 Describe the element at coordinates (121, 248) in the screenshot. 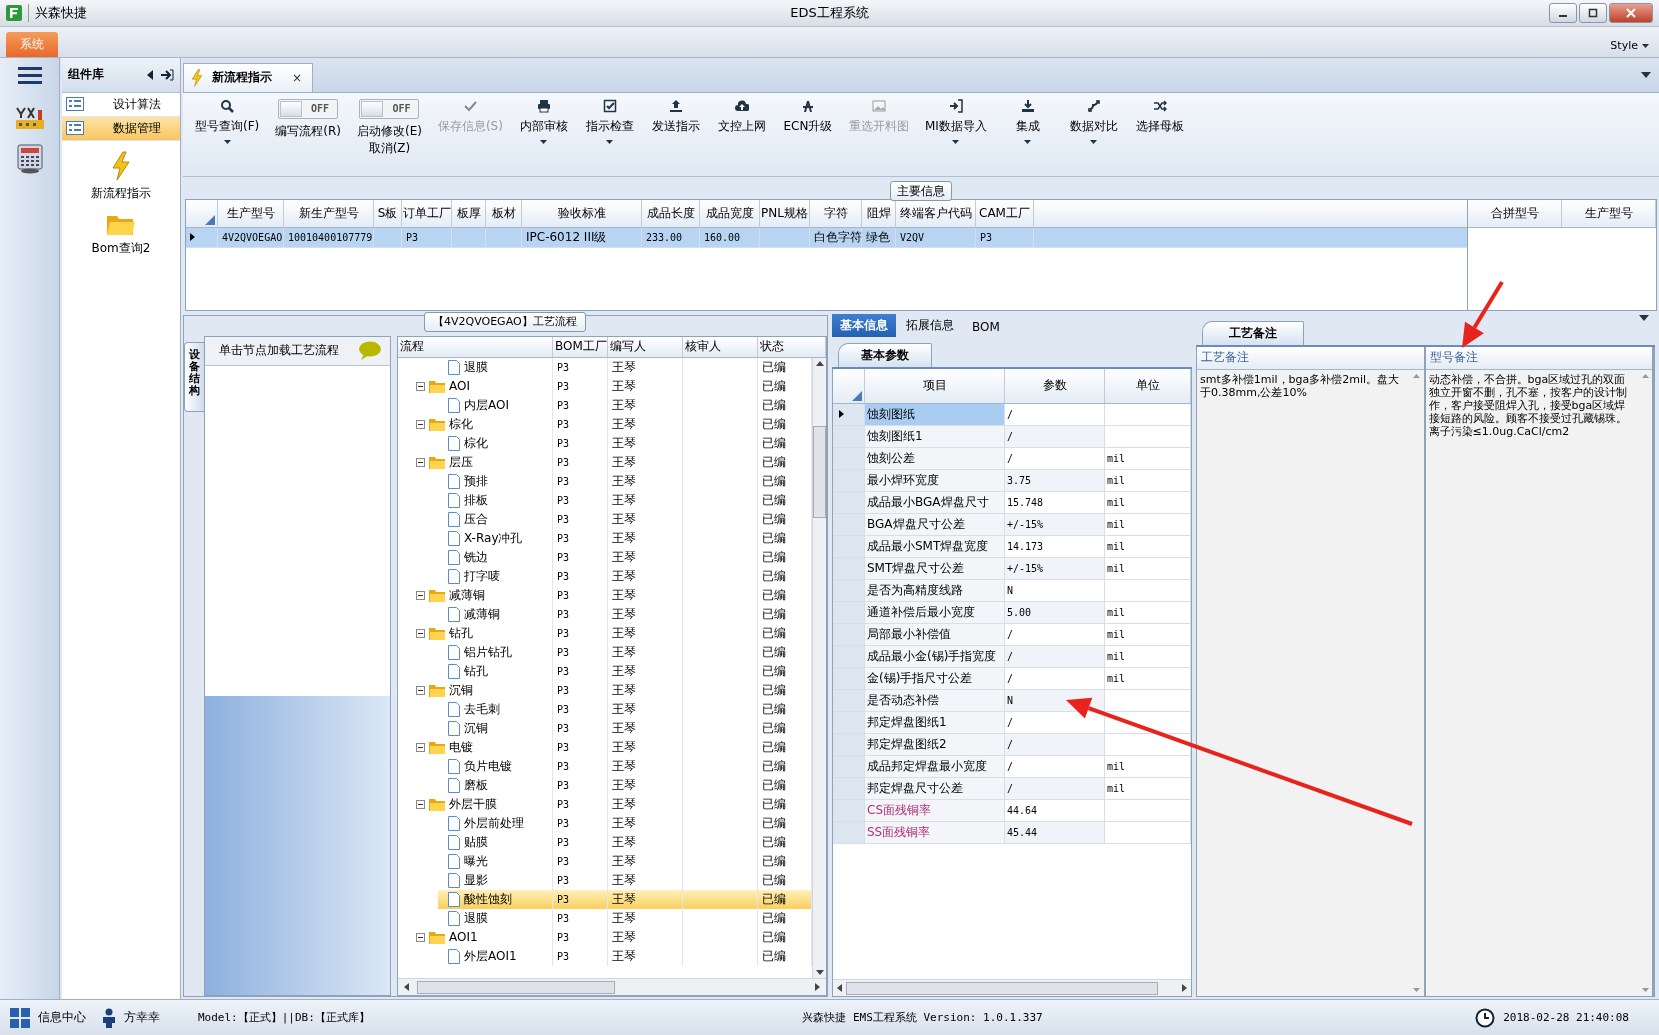

I see `launcher-label: Bom查询2` at that location.